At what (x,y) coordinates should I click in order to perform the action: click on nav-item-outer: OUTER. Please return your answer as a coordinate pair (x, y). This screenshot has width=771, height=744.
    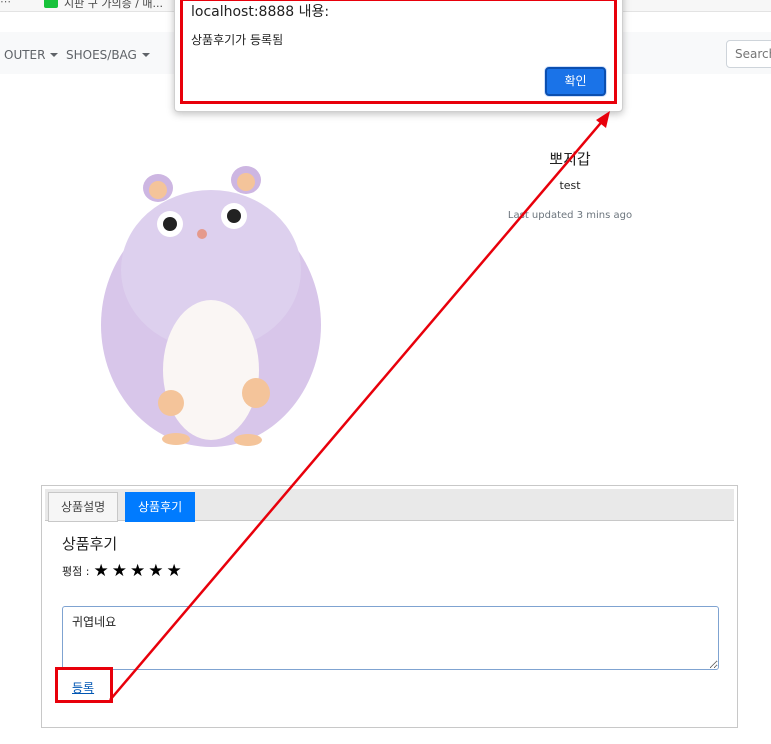
    Looking at the image, I should click on (31, 55).